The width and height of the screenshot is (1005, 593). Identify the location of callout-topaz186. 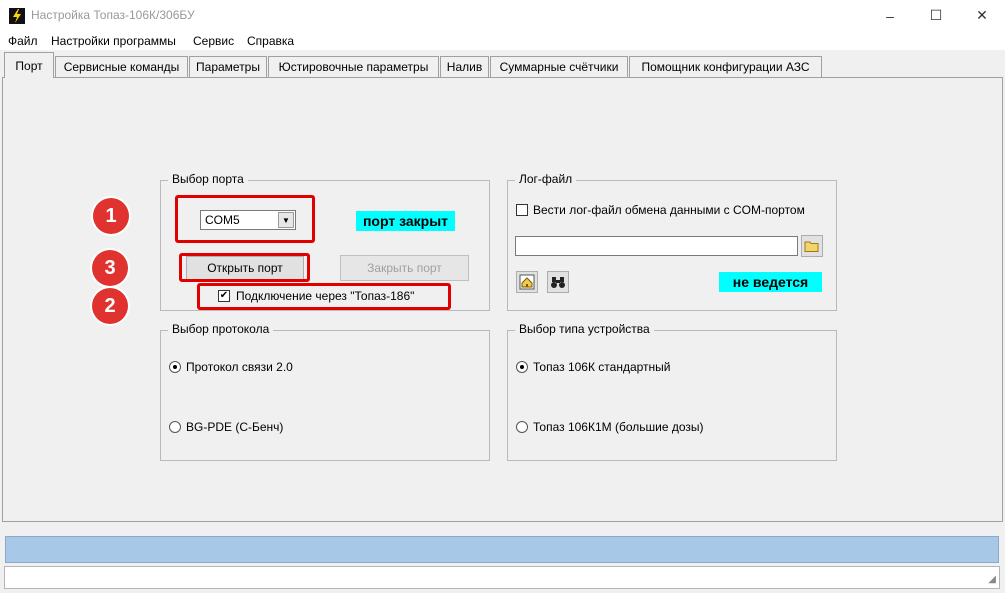
(324, 296).